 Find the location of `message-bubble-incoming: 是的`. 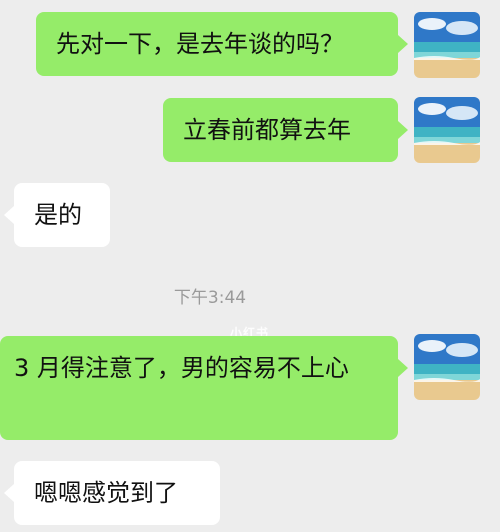

message-bubble-incoming: 是的 is located at coordinates (62, 215).